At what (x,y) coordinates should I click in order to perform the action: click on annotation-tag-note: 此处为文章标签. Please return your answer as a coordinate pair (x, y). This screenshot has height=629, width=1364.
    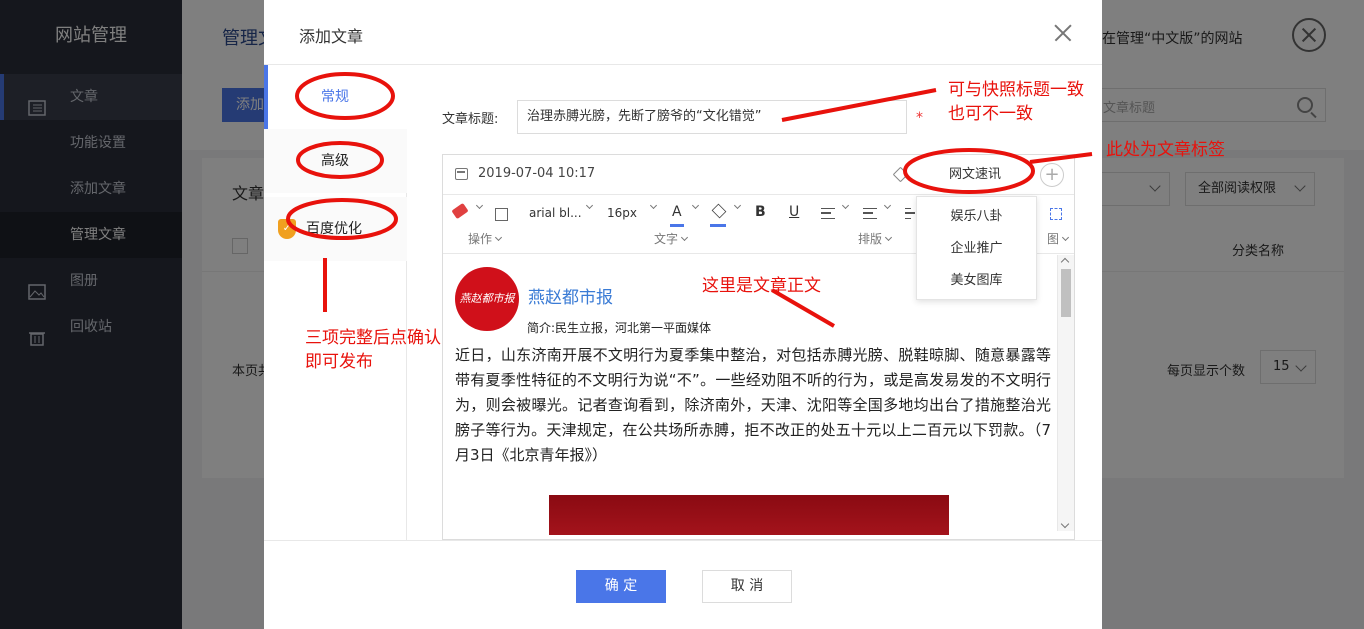
    Looking at the image, I should click on (1165, 150).